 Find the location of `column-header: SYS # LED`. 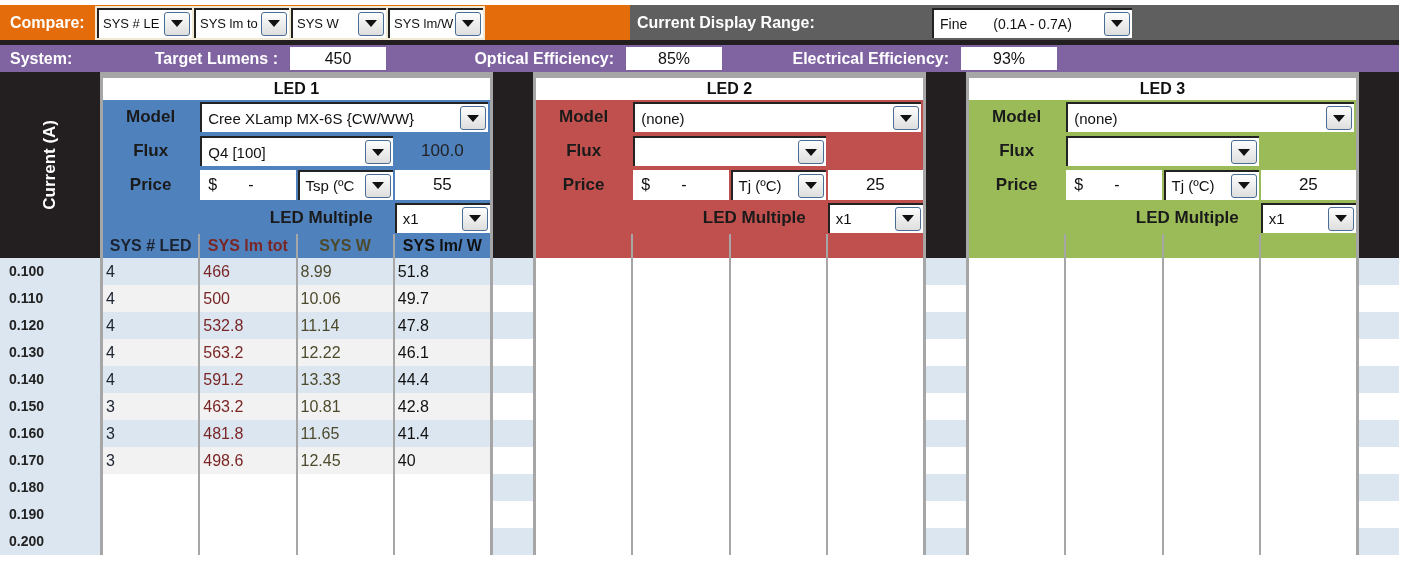

column-header: SYS # LED is located at coordinates (151, 246).